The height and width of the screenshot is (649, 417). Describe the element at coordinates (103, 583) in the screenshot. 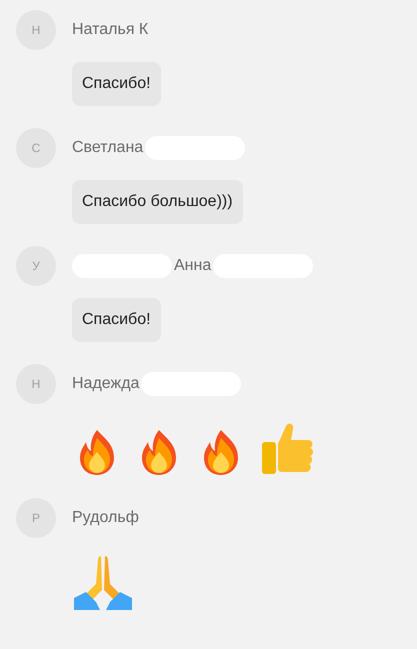

I see `praying-hands-icon` at that location.